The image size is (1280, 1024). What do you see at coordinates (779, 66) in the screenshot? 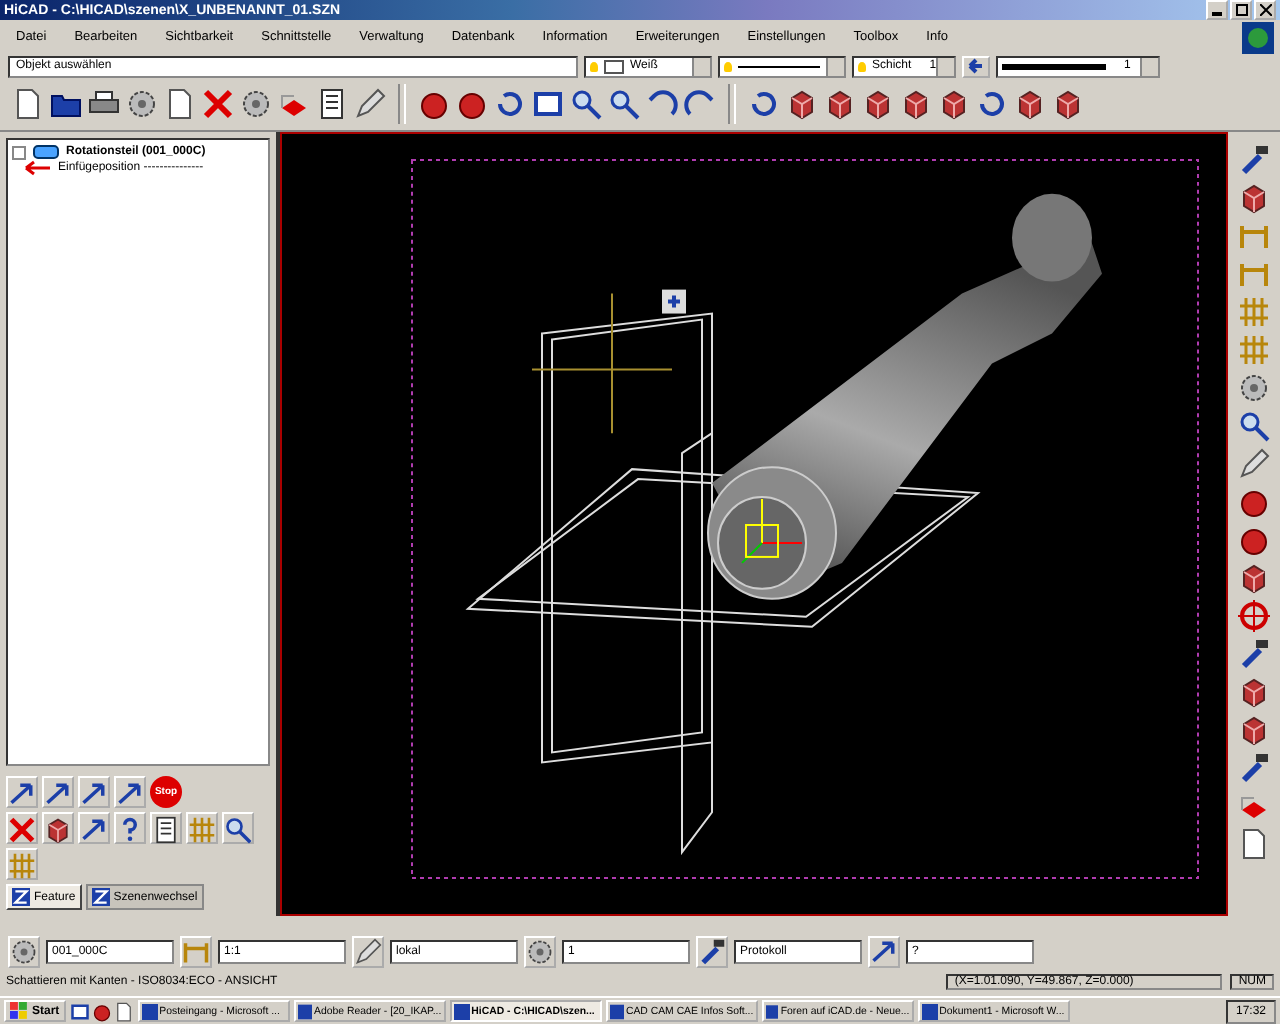
I see `line-style-sample` at bounding box center [779, 66].